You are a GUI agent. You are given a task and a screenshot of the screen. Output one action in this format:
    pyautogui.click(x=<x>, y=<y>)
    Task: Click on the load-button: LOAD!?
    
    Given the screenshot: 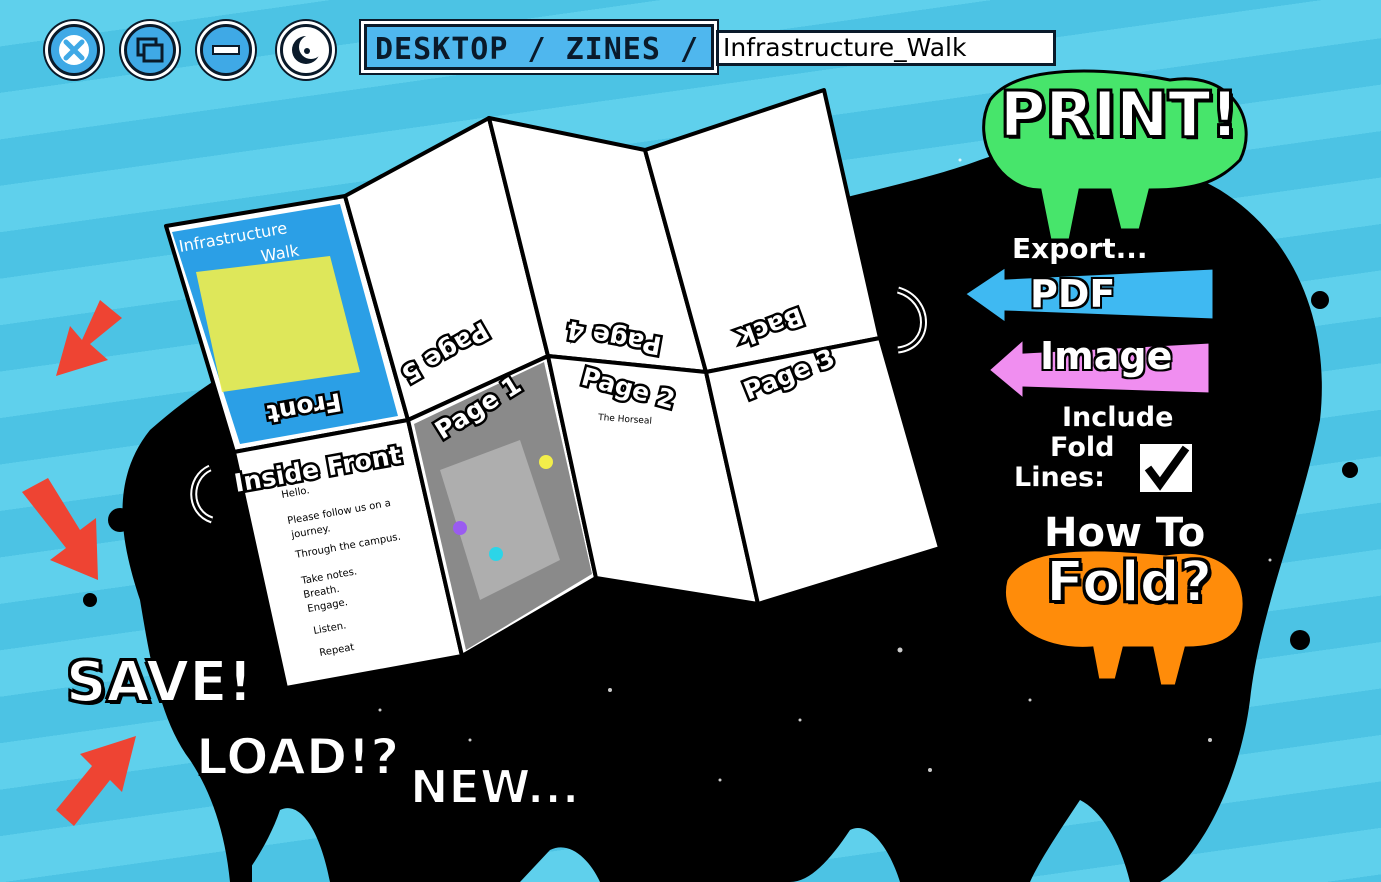 What is the action you would take?
    pyautogui.click(x=297, y=757)
    